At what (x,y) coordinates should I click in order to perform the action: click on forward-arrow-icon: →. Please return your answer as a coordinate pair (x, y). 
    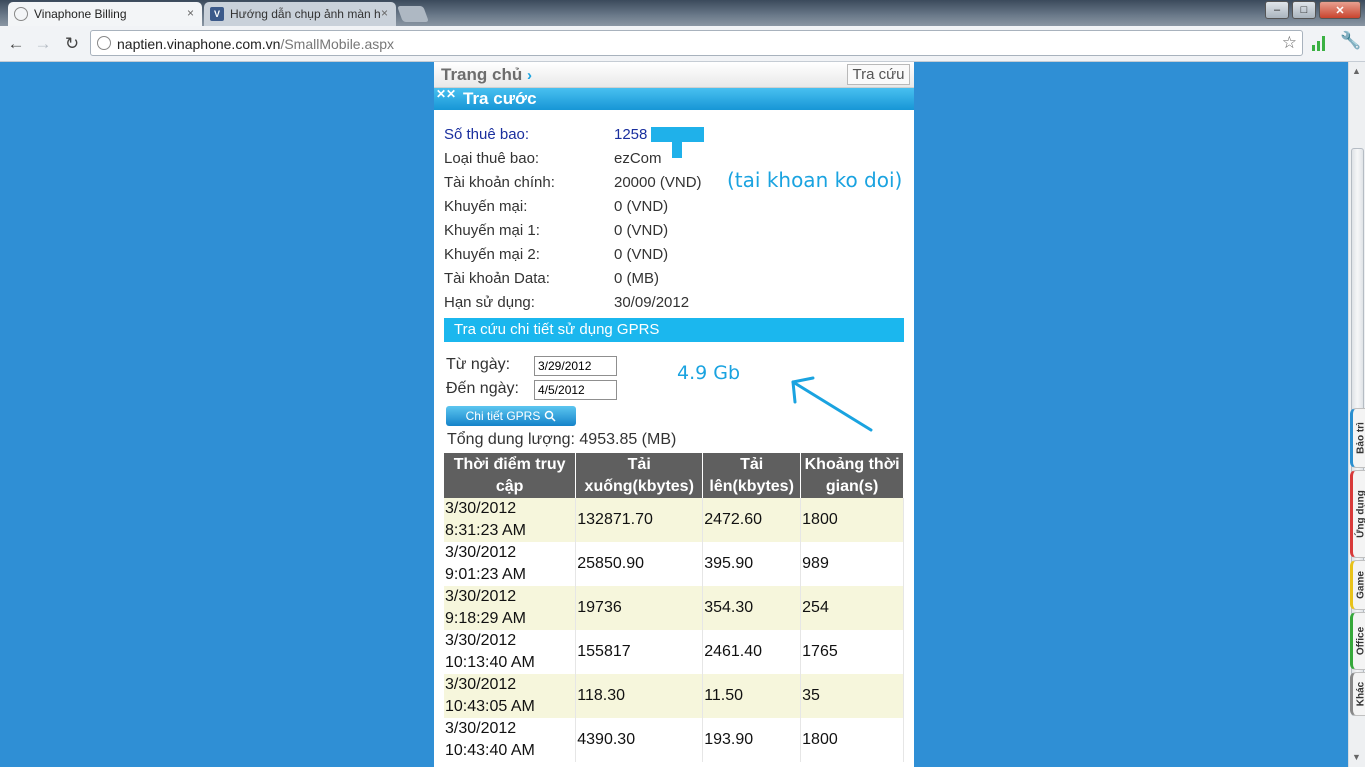
    Looking at the image, I should click on (43, 44).